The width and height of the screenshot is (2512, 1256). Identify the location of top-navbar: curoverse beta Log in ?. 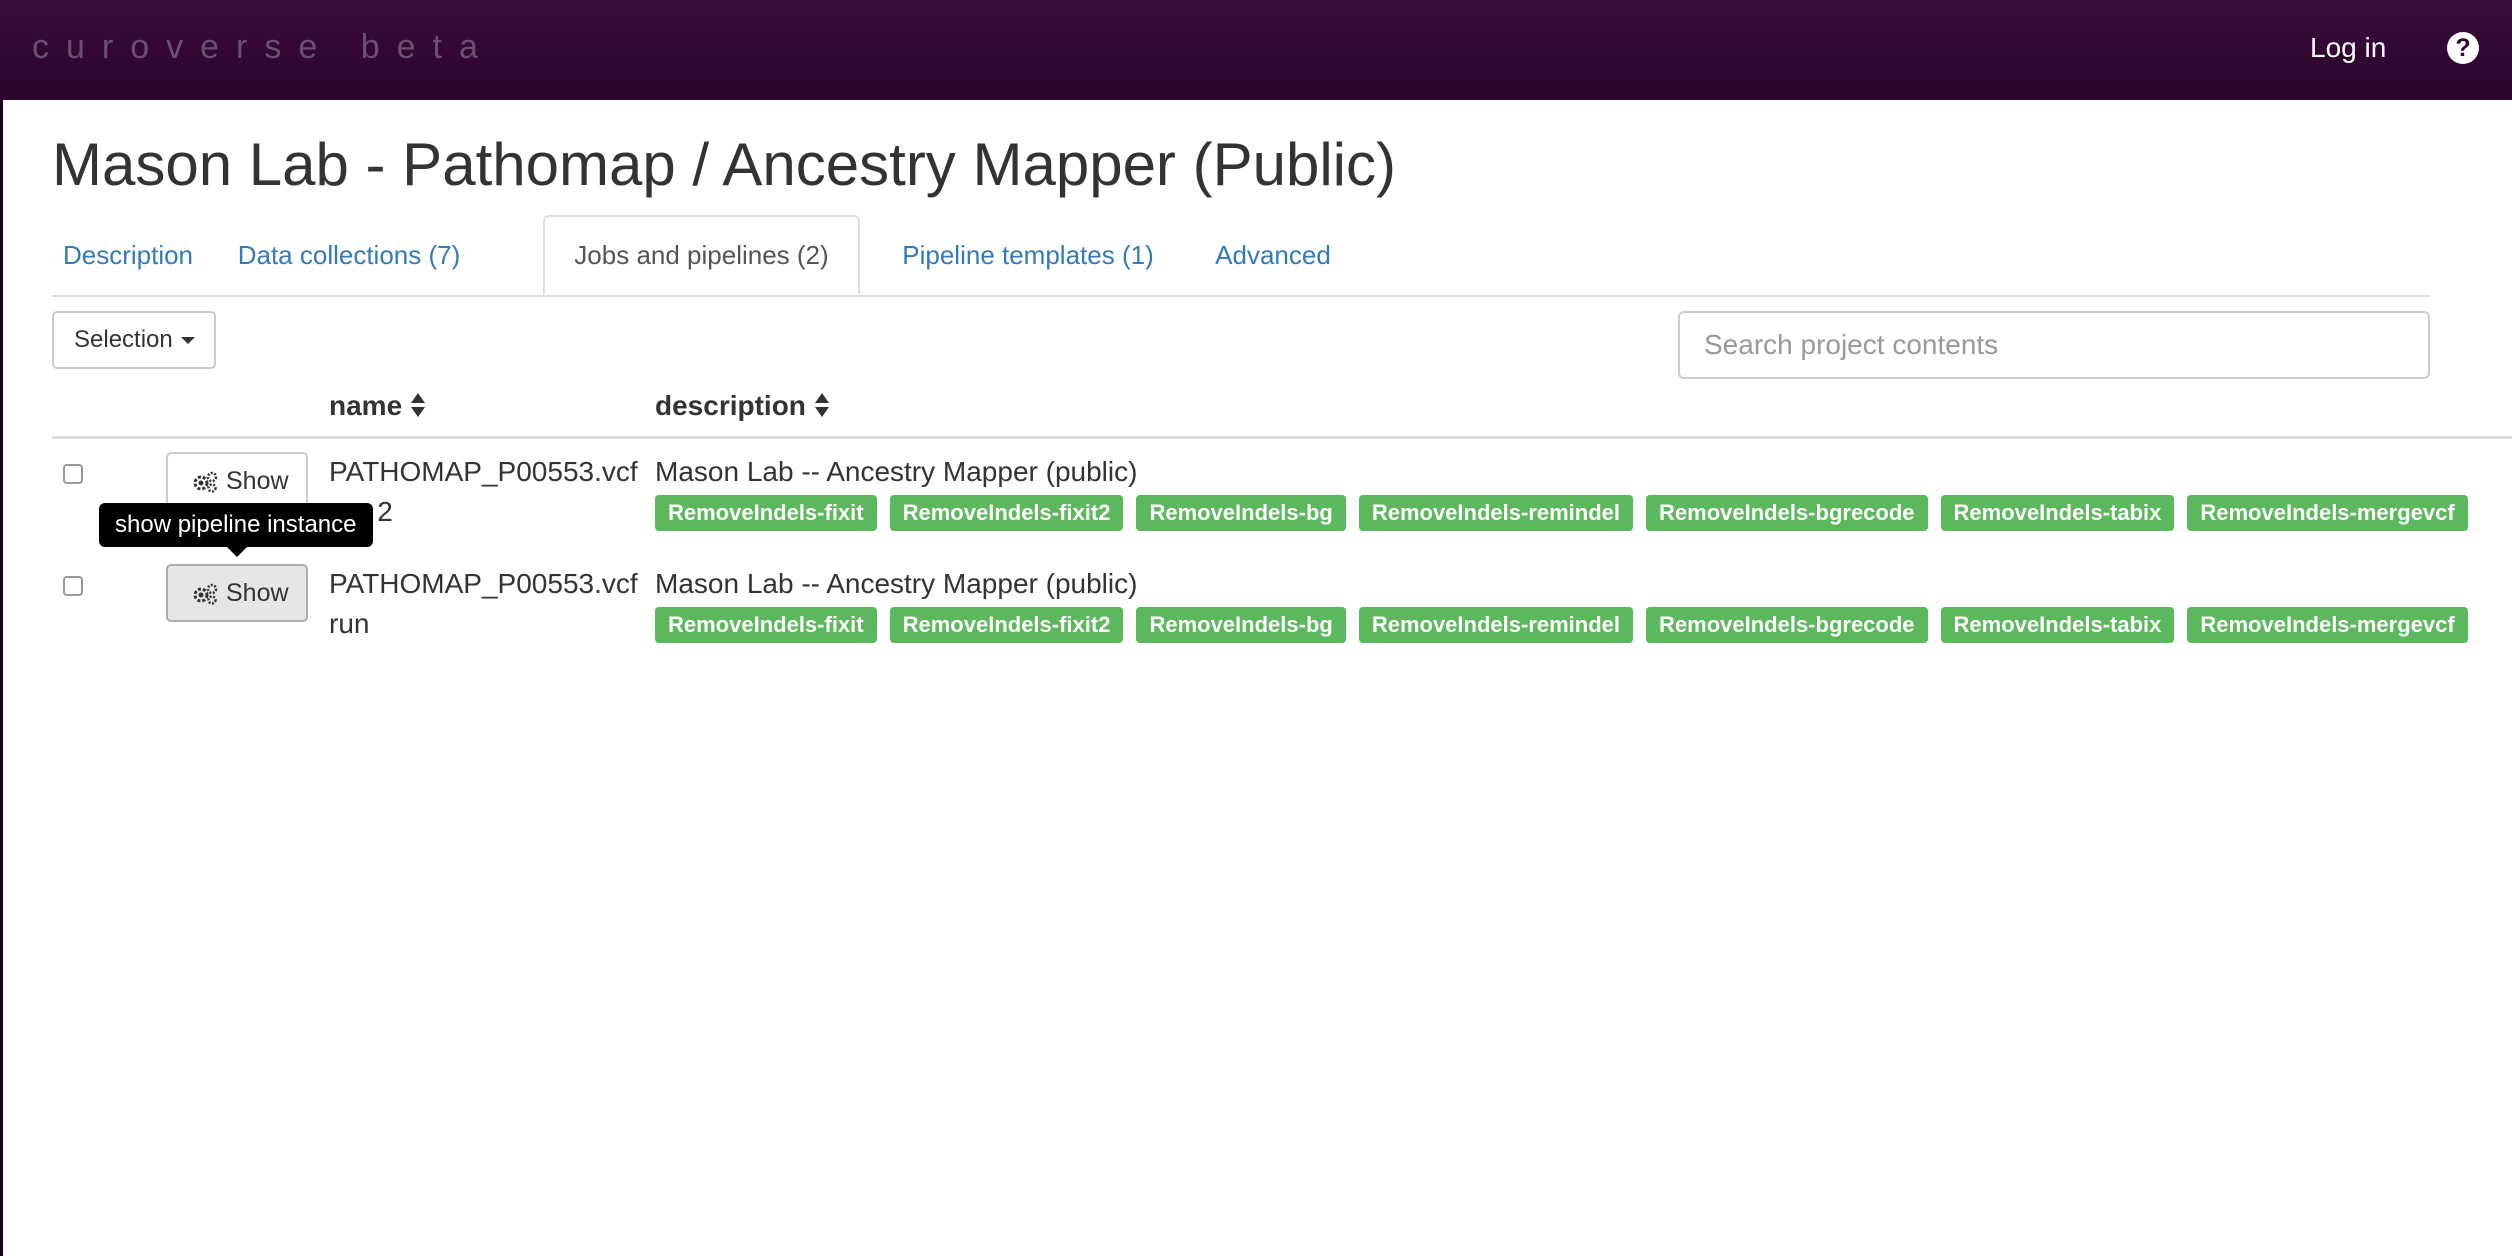
(1256, 50).